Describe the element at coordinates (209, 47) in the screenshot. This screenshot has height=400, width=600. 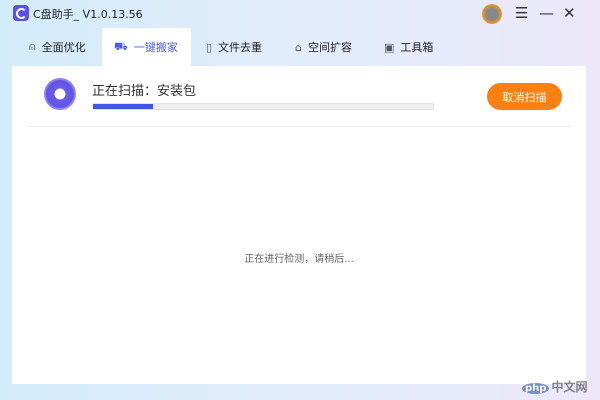
I see `file-icon: ▯` at that location.